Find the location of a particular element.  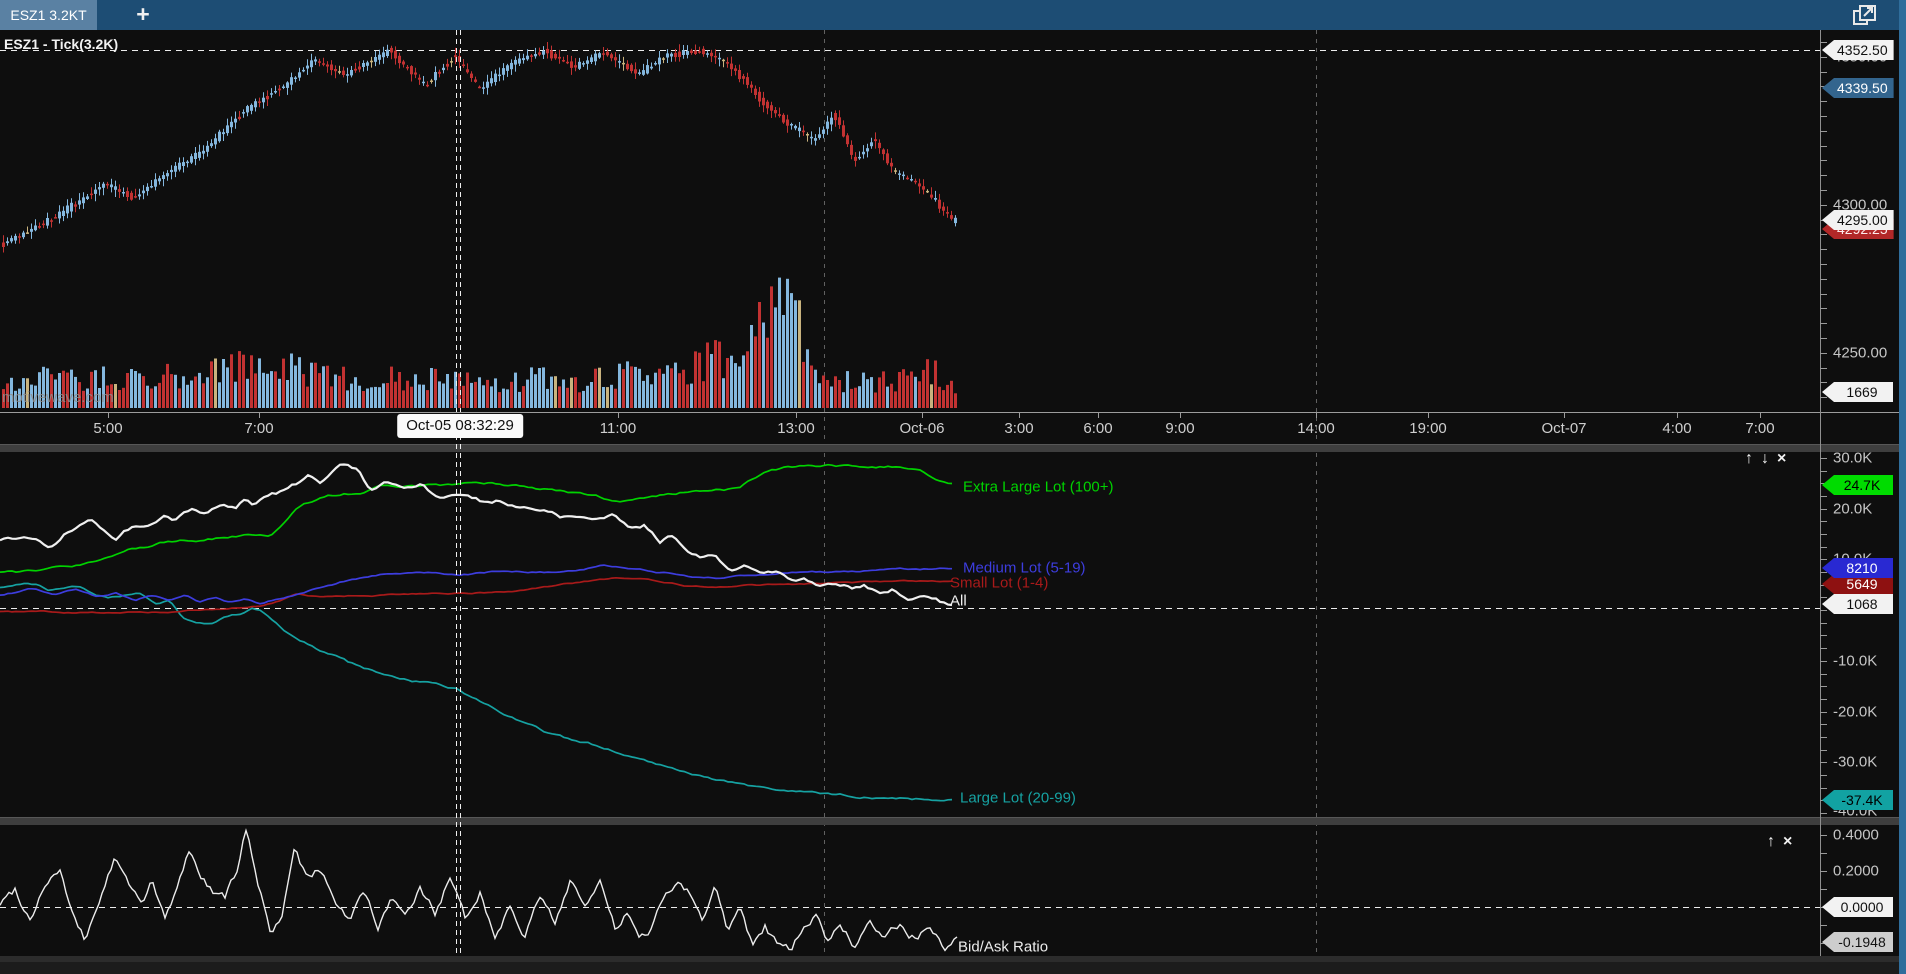

time-axis-line is located at coordinates (949, 412).